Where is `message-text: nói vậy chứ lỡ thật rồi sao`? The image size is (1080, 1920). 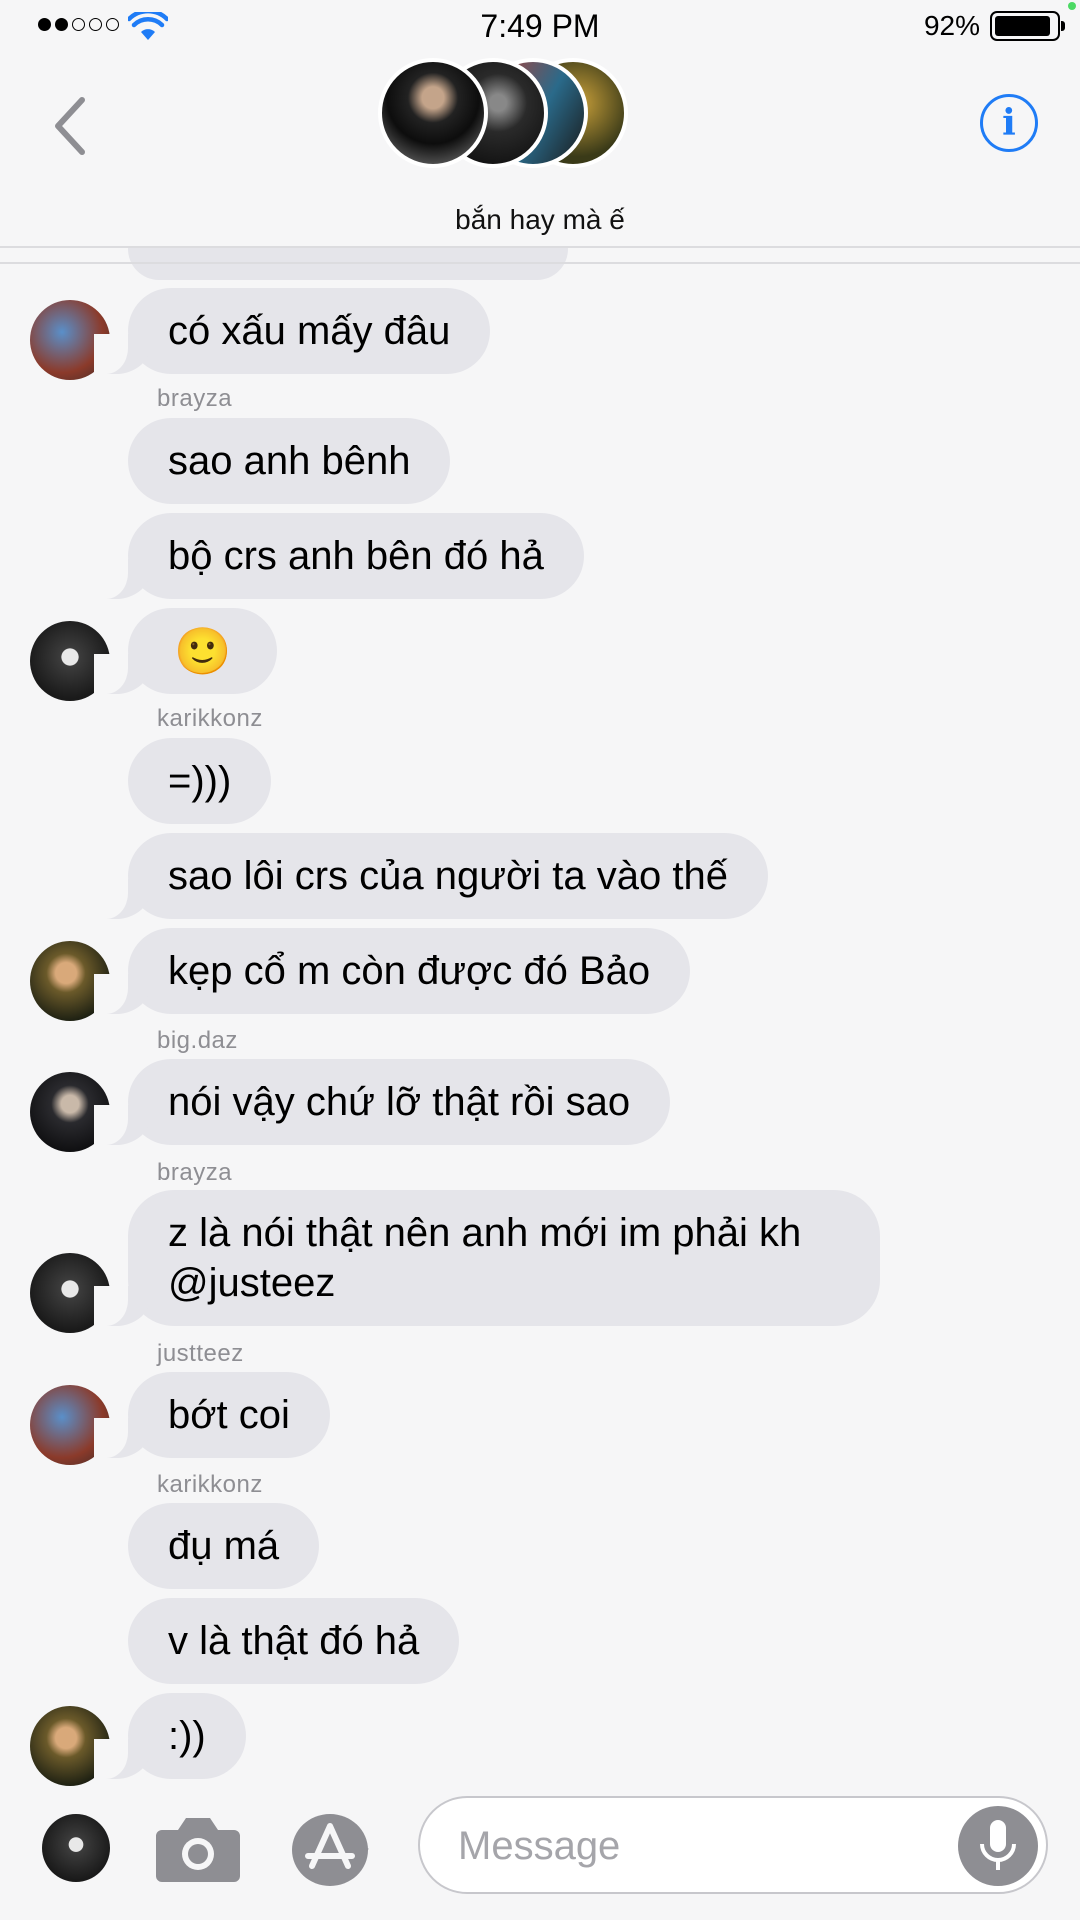
message-text: nói vậy chứ lỡ thật rồi sao is located at coordinates (399, 1102).